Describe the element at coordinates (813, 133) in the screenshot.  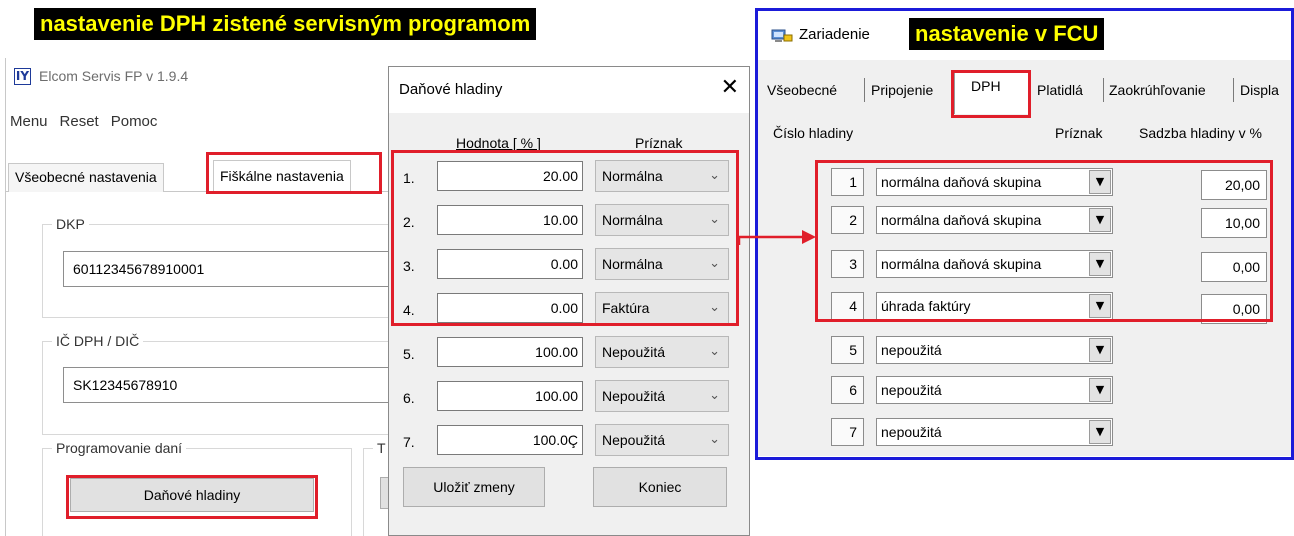
I see `col-level-header: Číslo hladiny` at that location.